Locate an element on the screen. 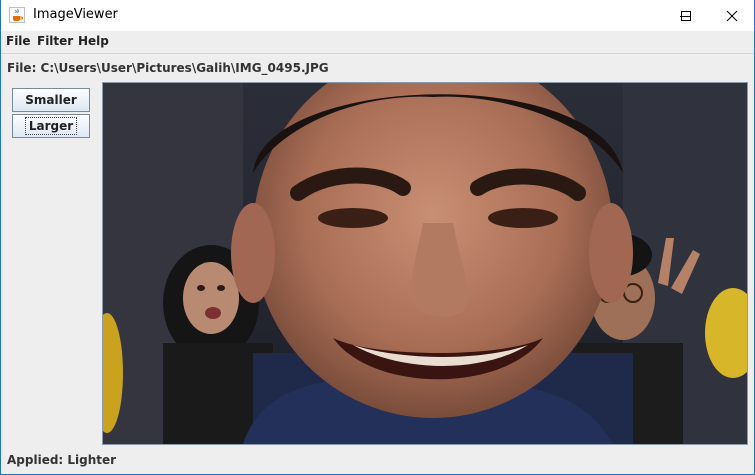 The width and height of the screenshot is (755, 475). close-icon is located at coordinates (731, 15).